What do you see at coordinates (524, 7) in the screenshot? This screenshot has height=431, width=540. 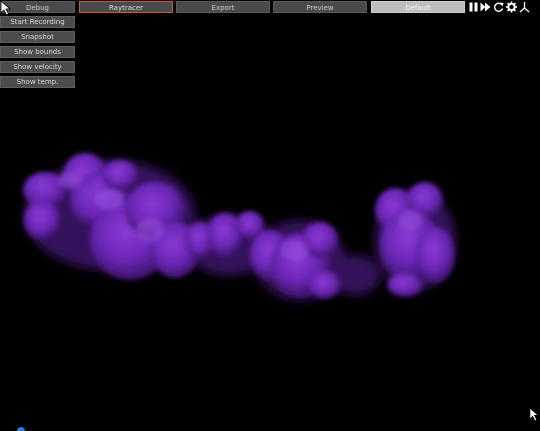 I see `axes-icon` at bounding box center [524, 7].